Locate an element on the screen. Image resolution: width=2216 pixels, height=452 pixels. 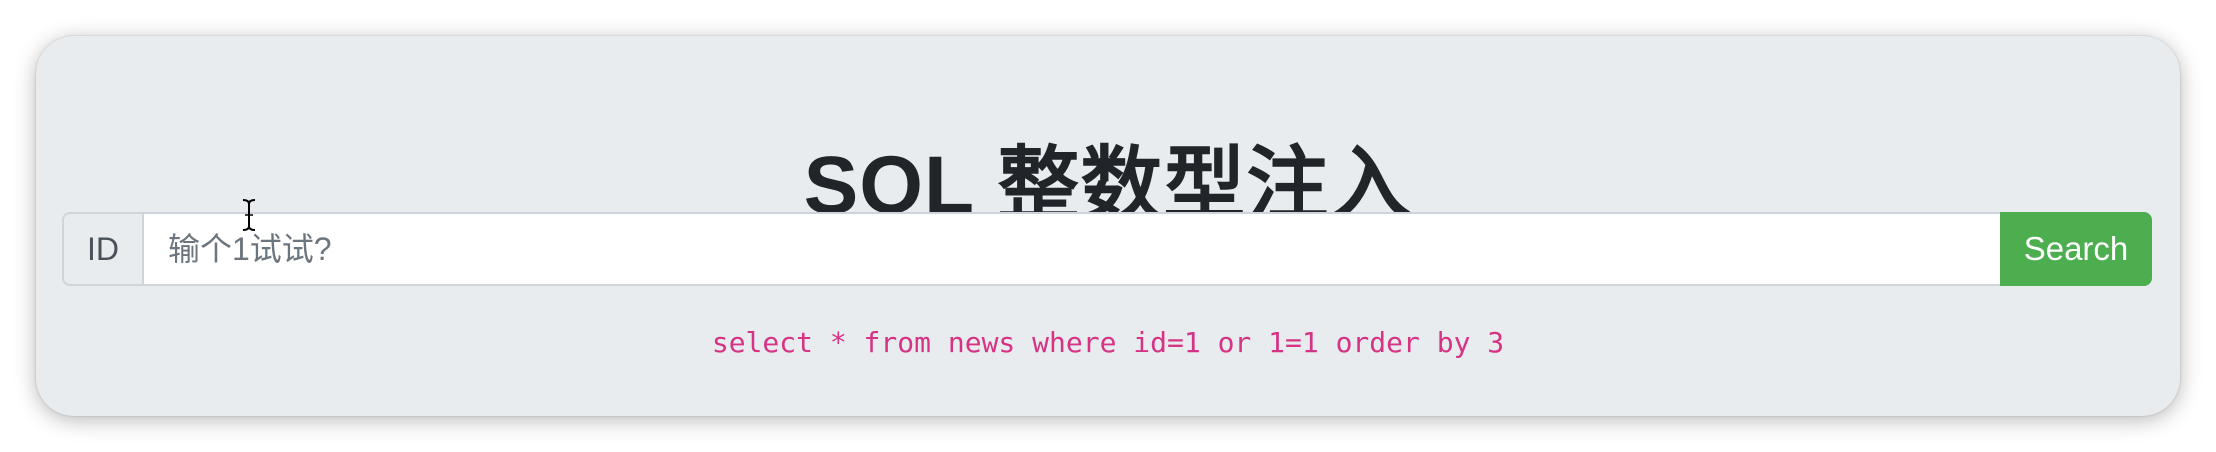
id-addon-label: ID is located at coordinates (102, 249).